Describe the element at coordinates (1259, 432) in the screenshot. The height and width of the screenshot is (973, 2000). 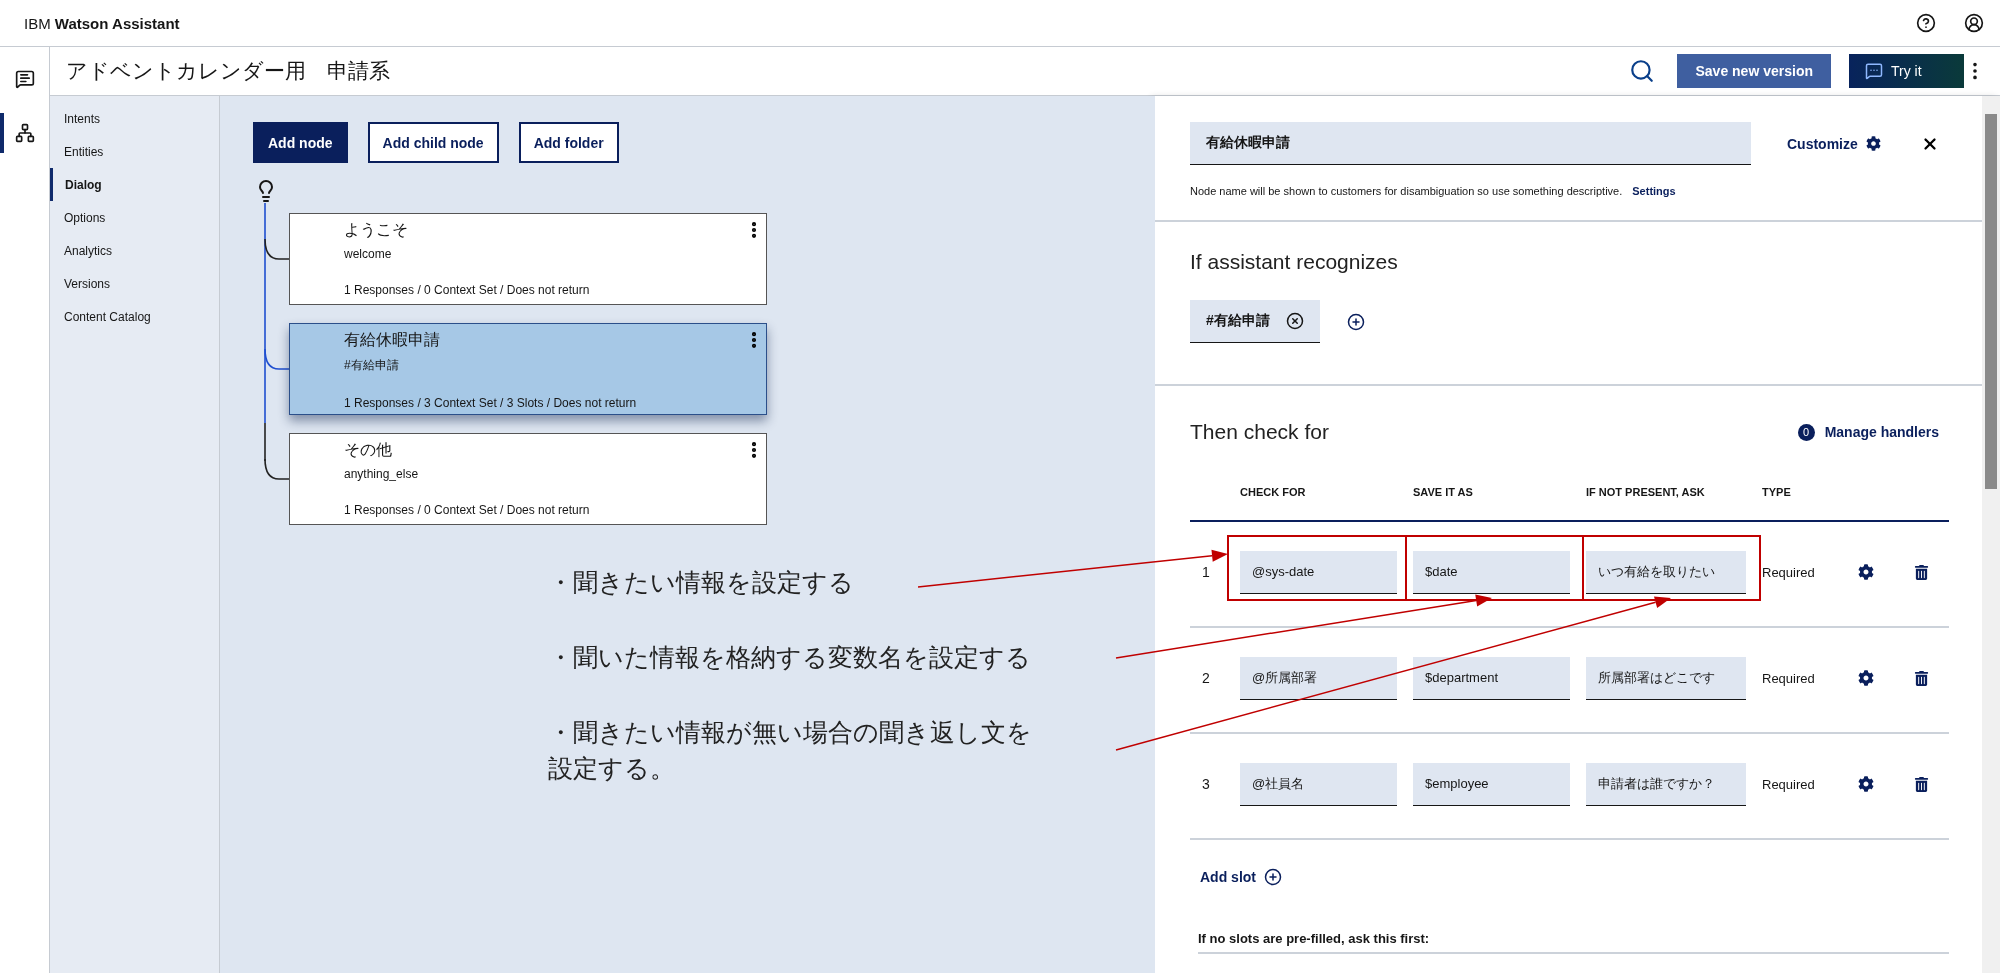
I see `section-title: Then check for` at that location.